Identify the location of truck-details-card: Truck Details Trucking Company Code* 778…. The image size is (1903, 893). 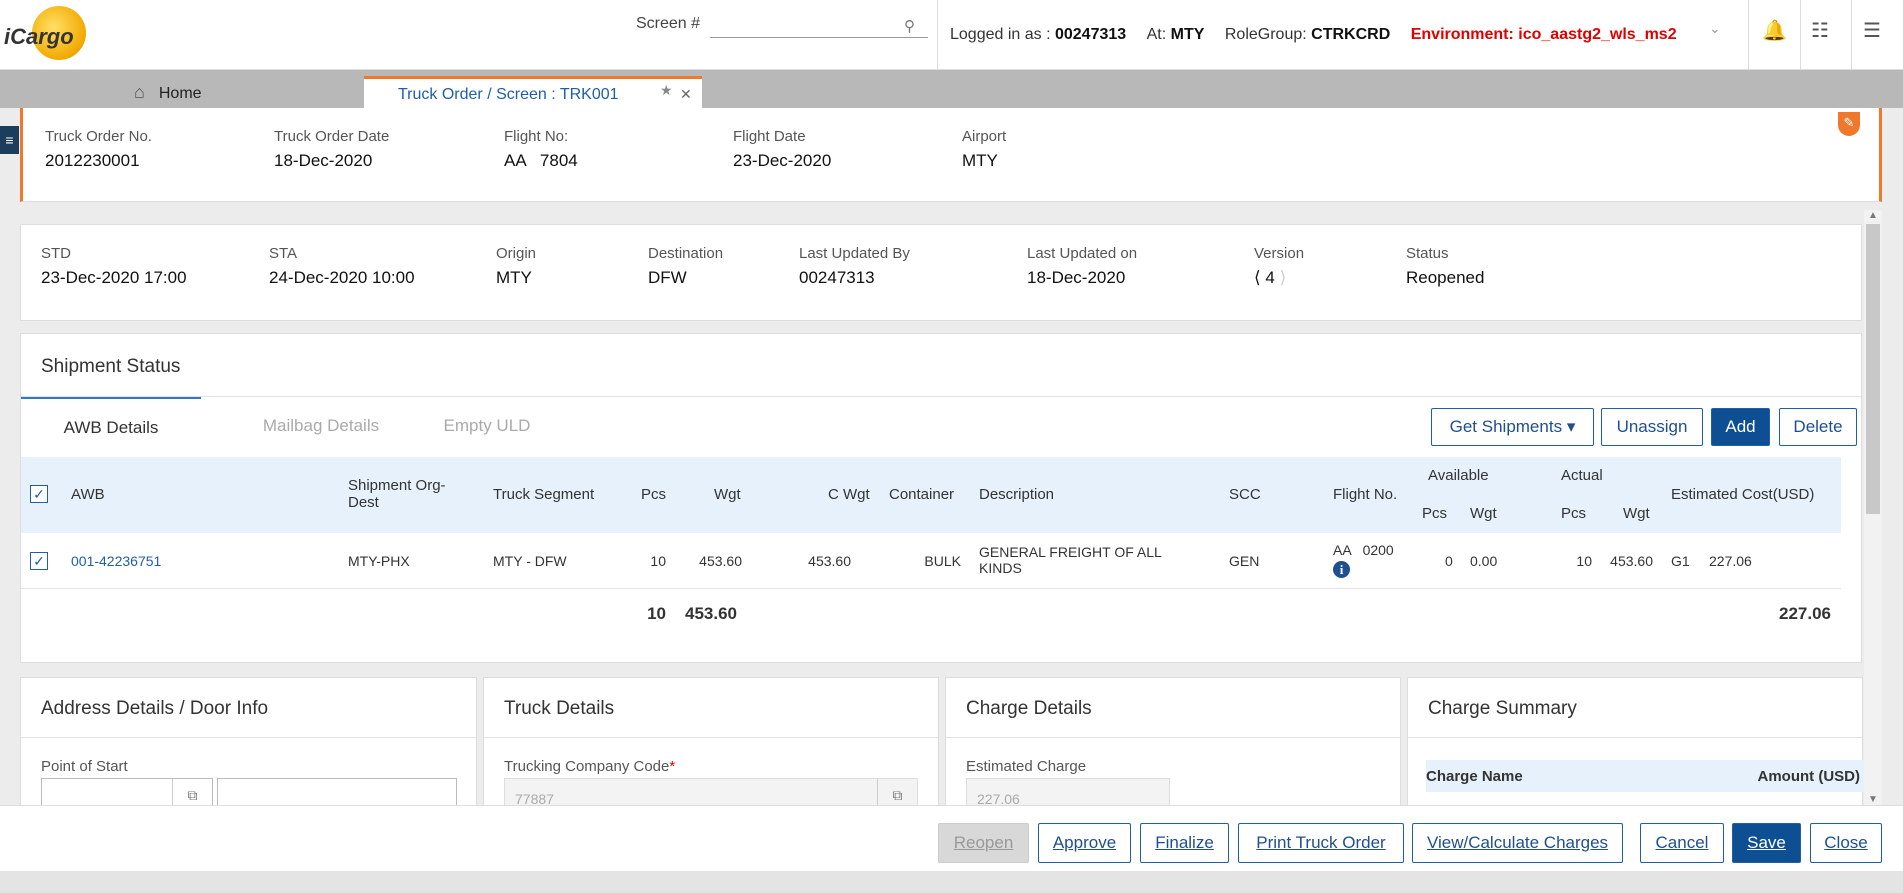
(711, 747).